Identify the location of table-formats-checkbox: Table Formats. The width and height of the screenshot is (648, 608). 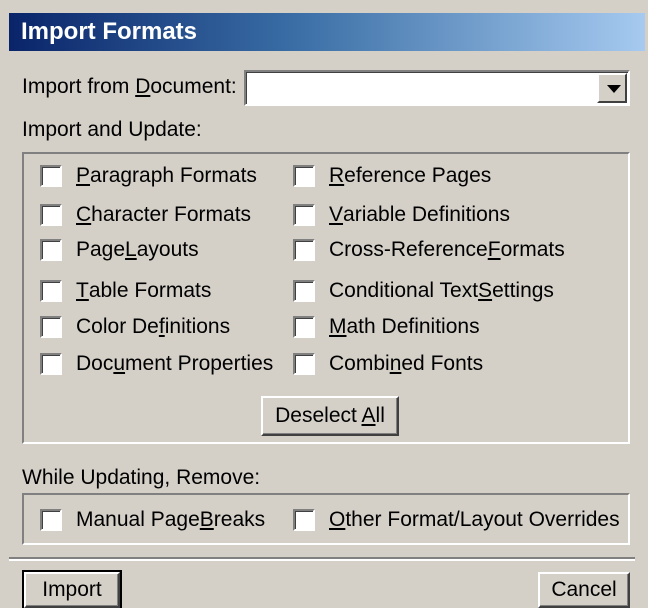
(125, 291).